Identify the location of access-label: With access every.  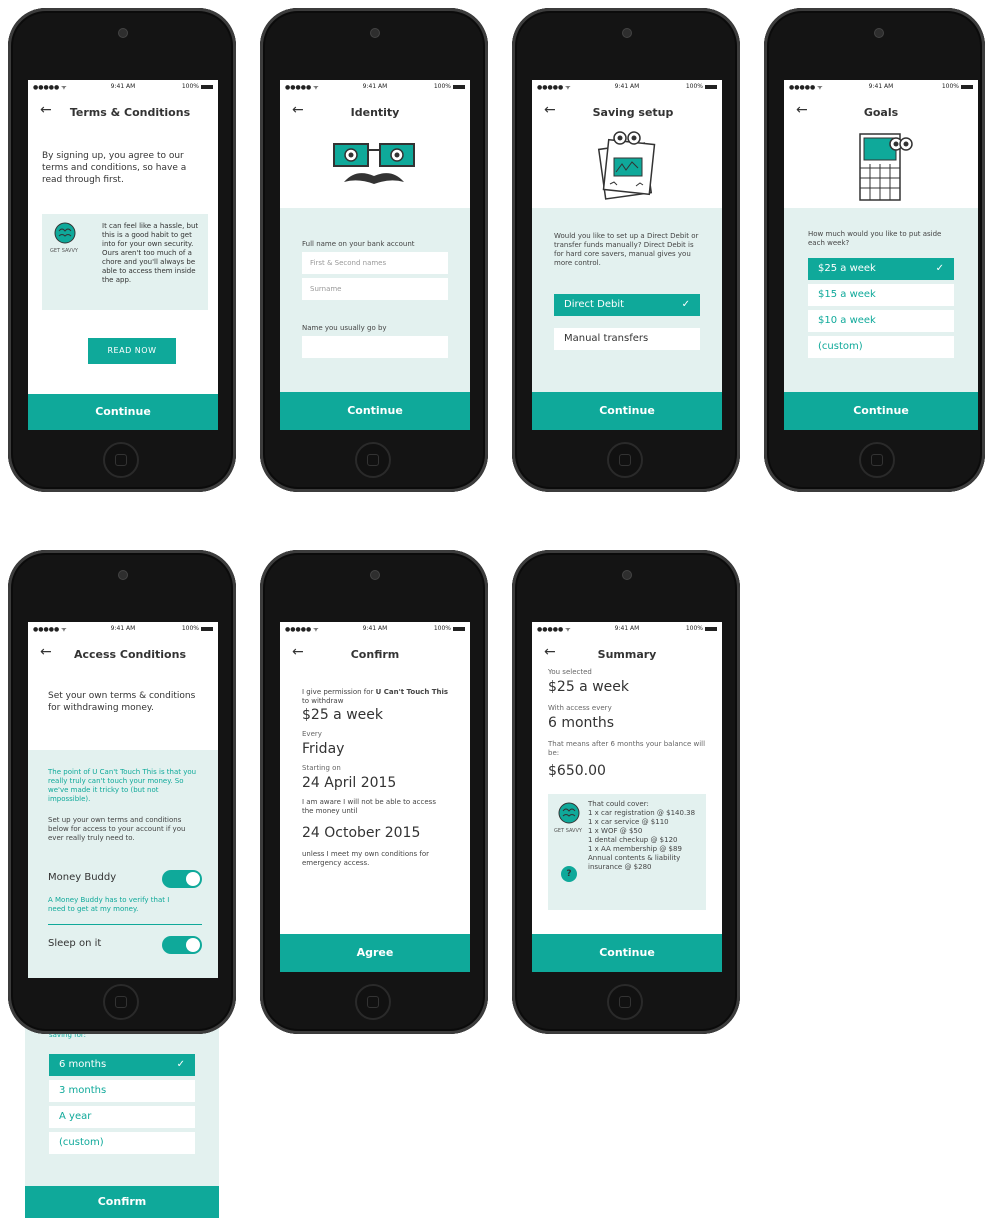
(580, 708).